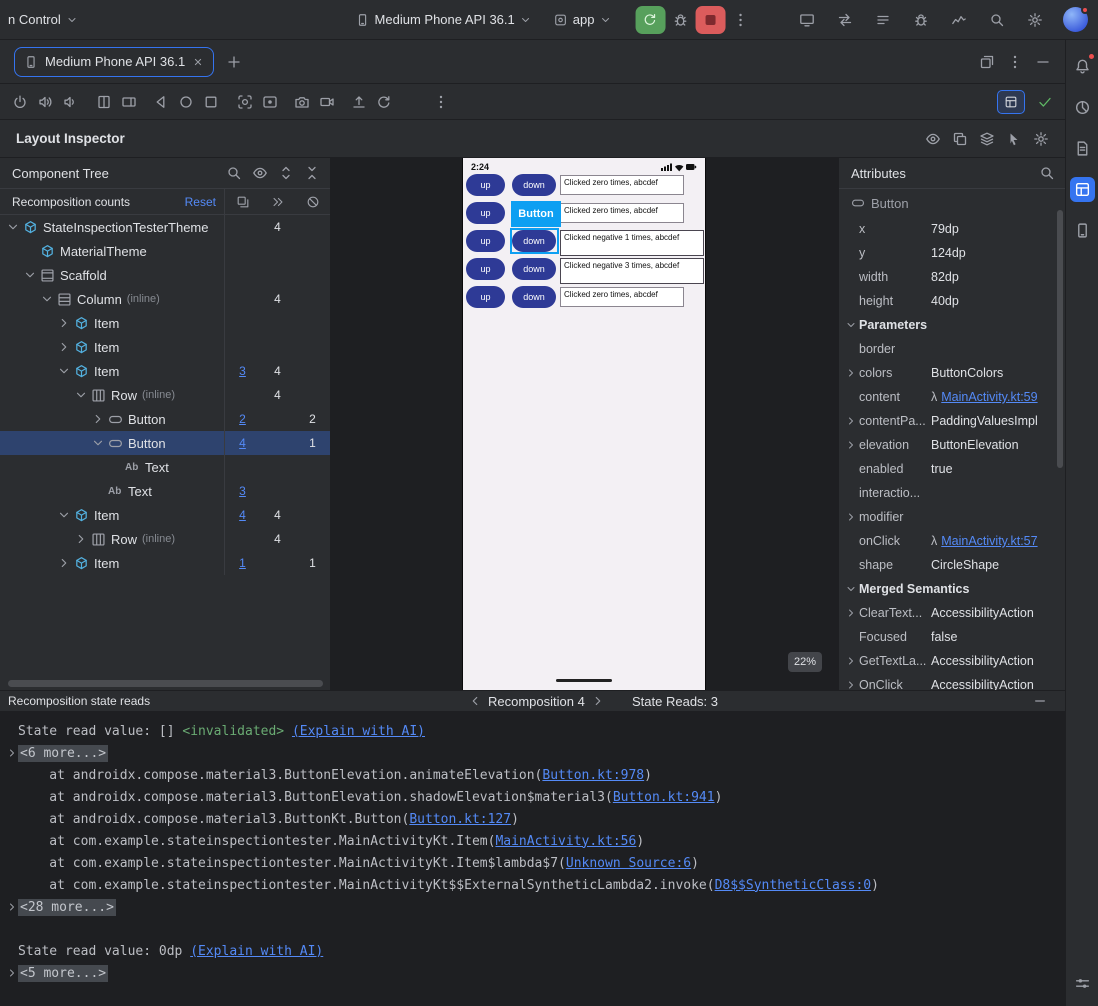 The image size is (1098, 1006). Describe the element at coordinates (952, 469) in the screenshot. I see `attr-row-enabled: enabled true` at that location.